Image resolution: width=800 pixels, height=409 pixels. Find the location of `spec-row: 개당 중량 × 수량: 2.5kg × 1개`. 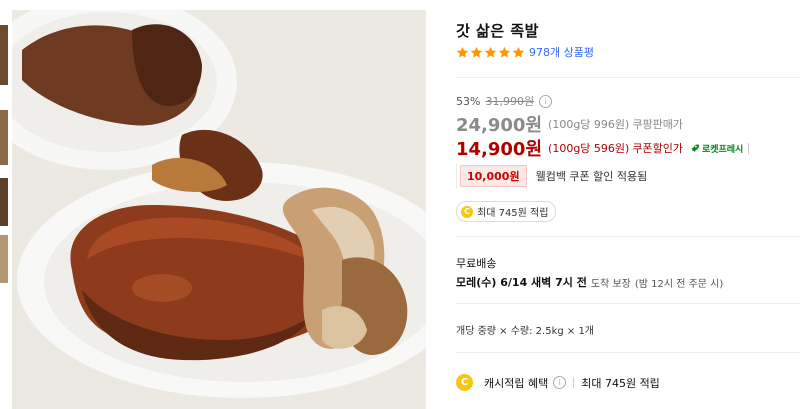

spec-row: 개당 중량 × 수량: 2.5kg × 1개 is located at coordinates (525, 329).